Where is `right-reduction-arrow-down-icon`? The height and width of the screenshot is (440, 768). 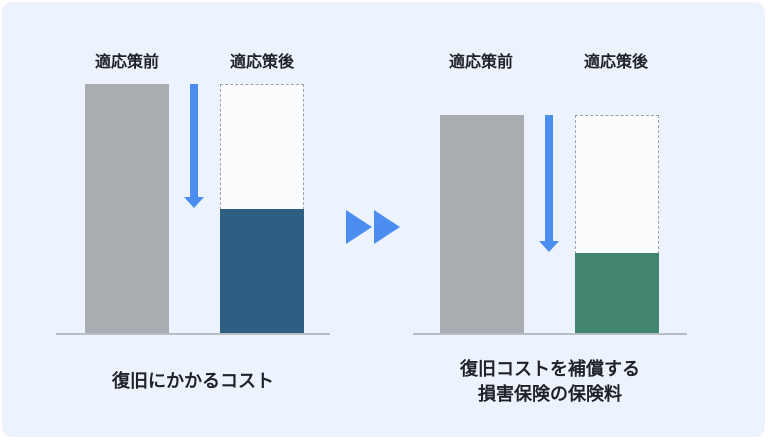 right-reduction-arrow-down-icon is located at coordinates (549, 183).